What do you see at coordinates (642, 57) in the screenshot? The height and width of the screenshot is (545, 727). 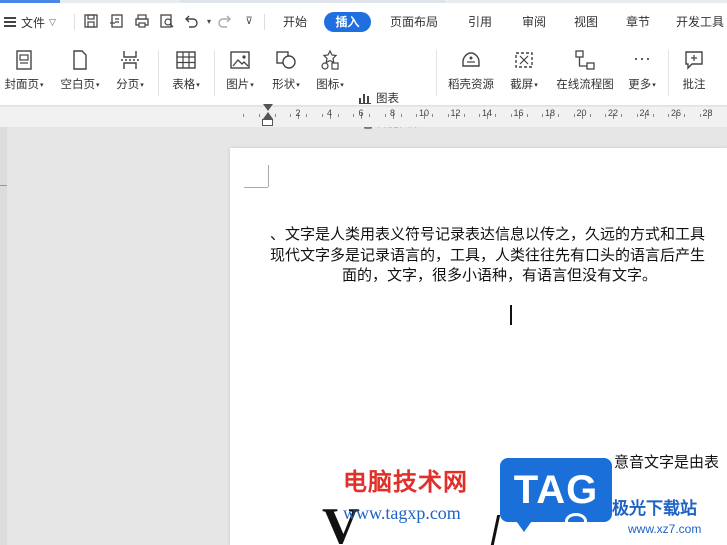 I see `more-icon: ···` at bounding box center [642, 57].